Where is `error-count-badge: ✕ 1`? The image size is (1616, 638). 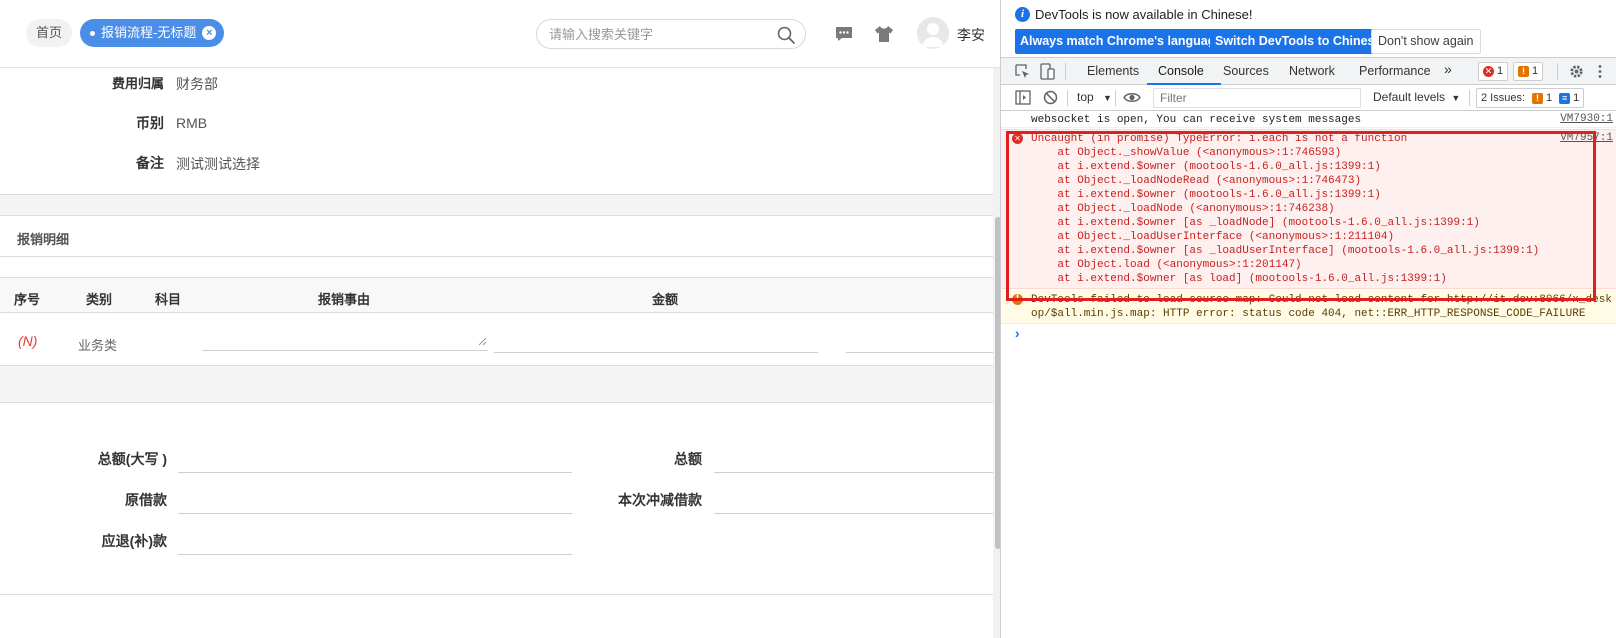 error-count-badge: ✕ 1 is located at coordinates (1493, 71).